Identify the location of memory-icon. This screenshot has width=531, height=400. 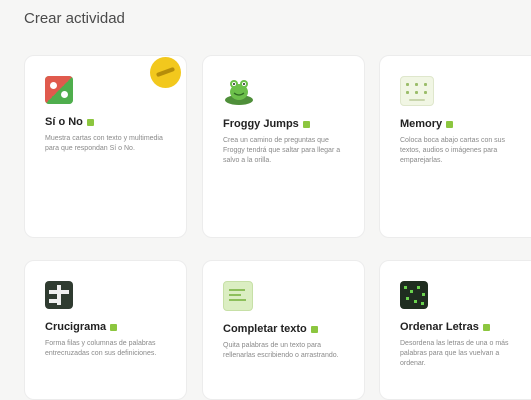
(417, 91).